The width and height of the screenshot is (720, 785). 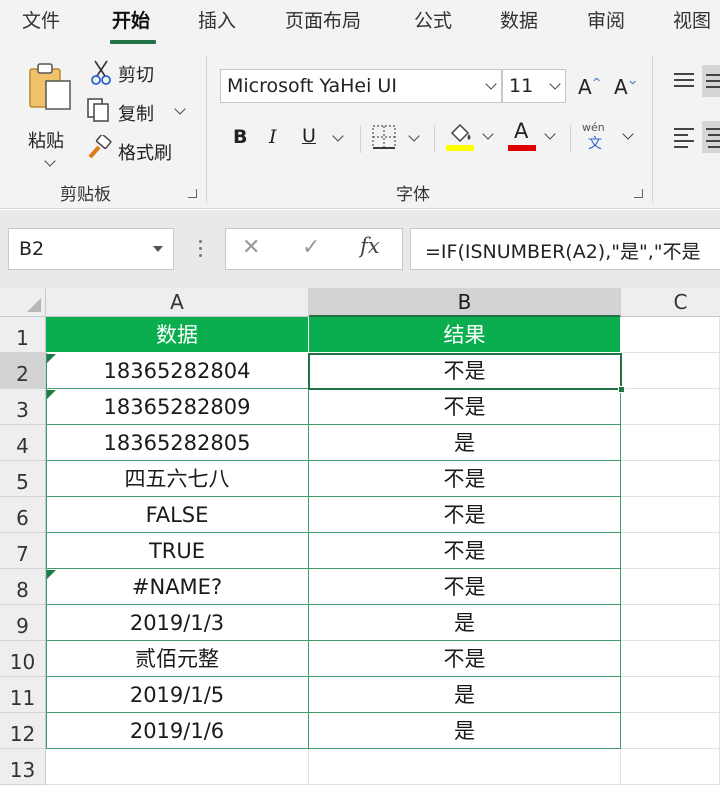 I want to click on tab-data: 数据, so click(x=519, y=19).